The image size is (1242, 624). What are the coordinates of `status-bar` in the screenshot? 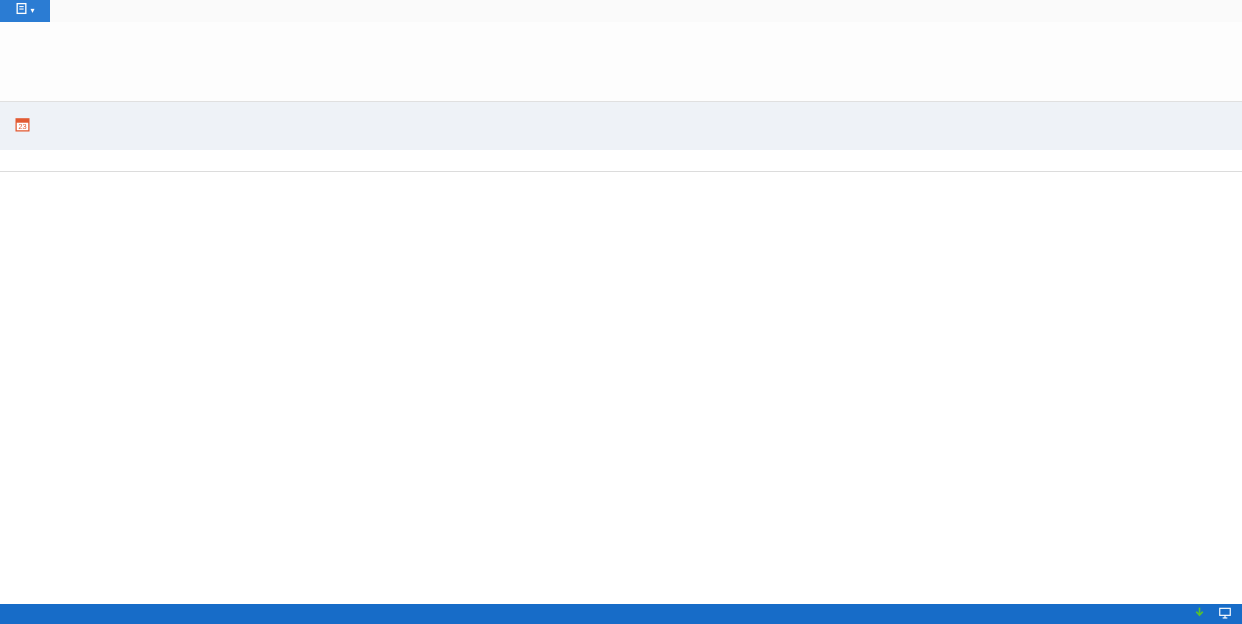 It's located at (621, 614).